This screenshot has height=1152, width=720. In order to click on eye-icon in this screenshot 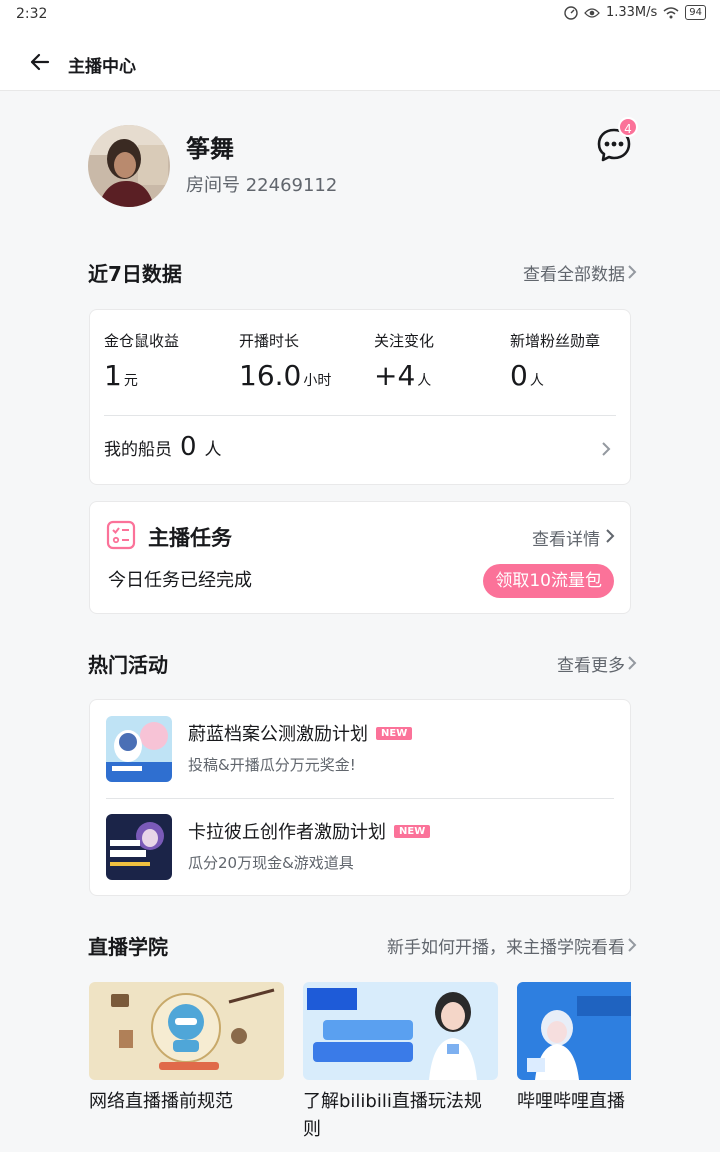, I will do `click(592, 12)`.